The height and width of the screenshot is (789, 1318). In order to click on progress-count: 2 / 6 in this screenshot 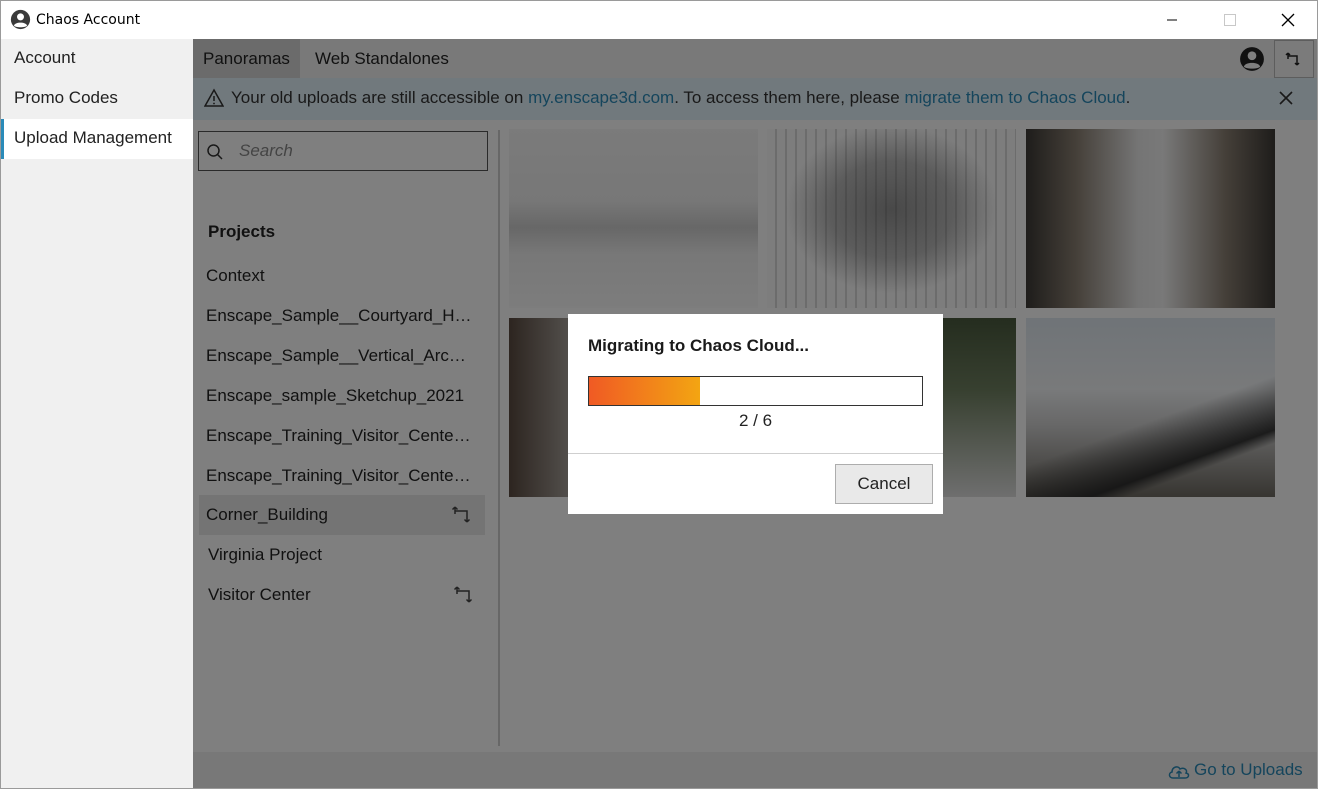, I will do `click(755, 420)`.